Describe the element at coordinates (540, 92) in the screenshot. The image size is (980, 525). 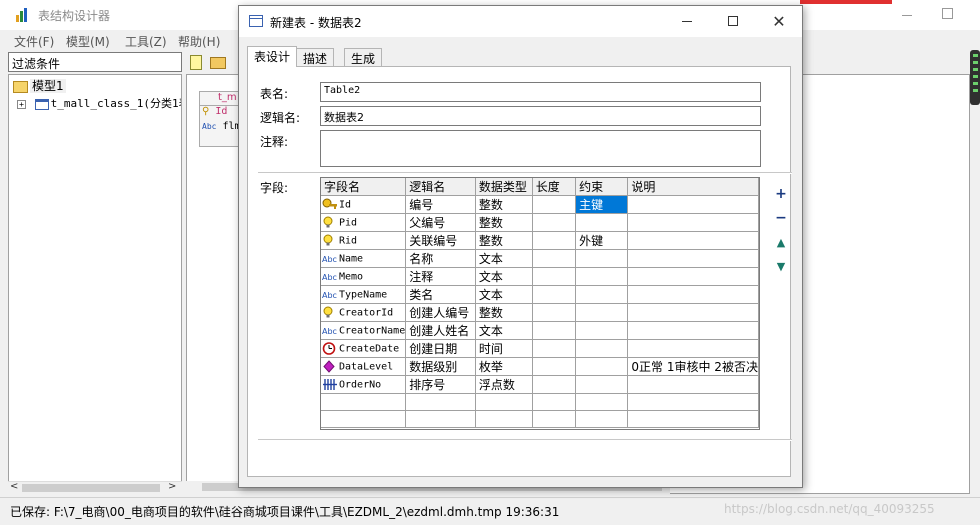
I see `table-name-input: Table2` at that location.